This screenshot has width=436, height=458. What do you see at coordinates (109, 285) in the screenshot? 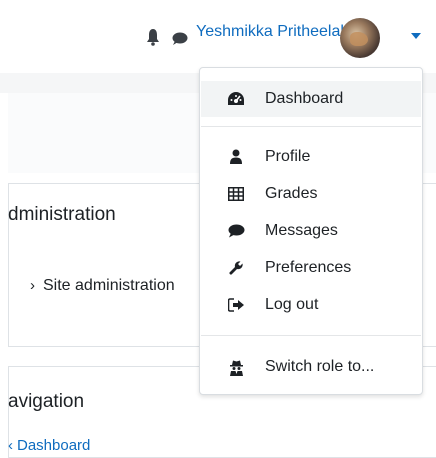
I see `site-administration-label: Site administration` at bounding box center [109, 285].